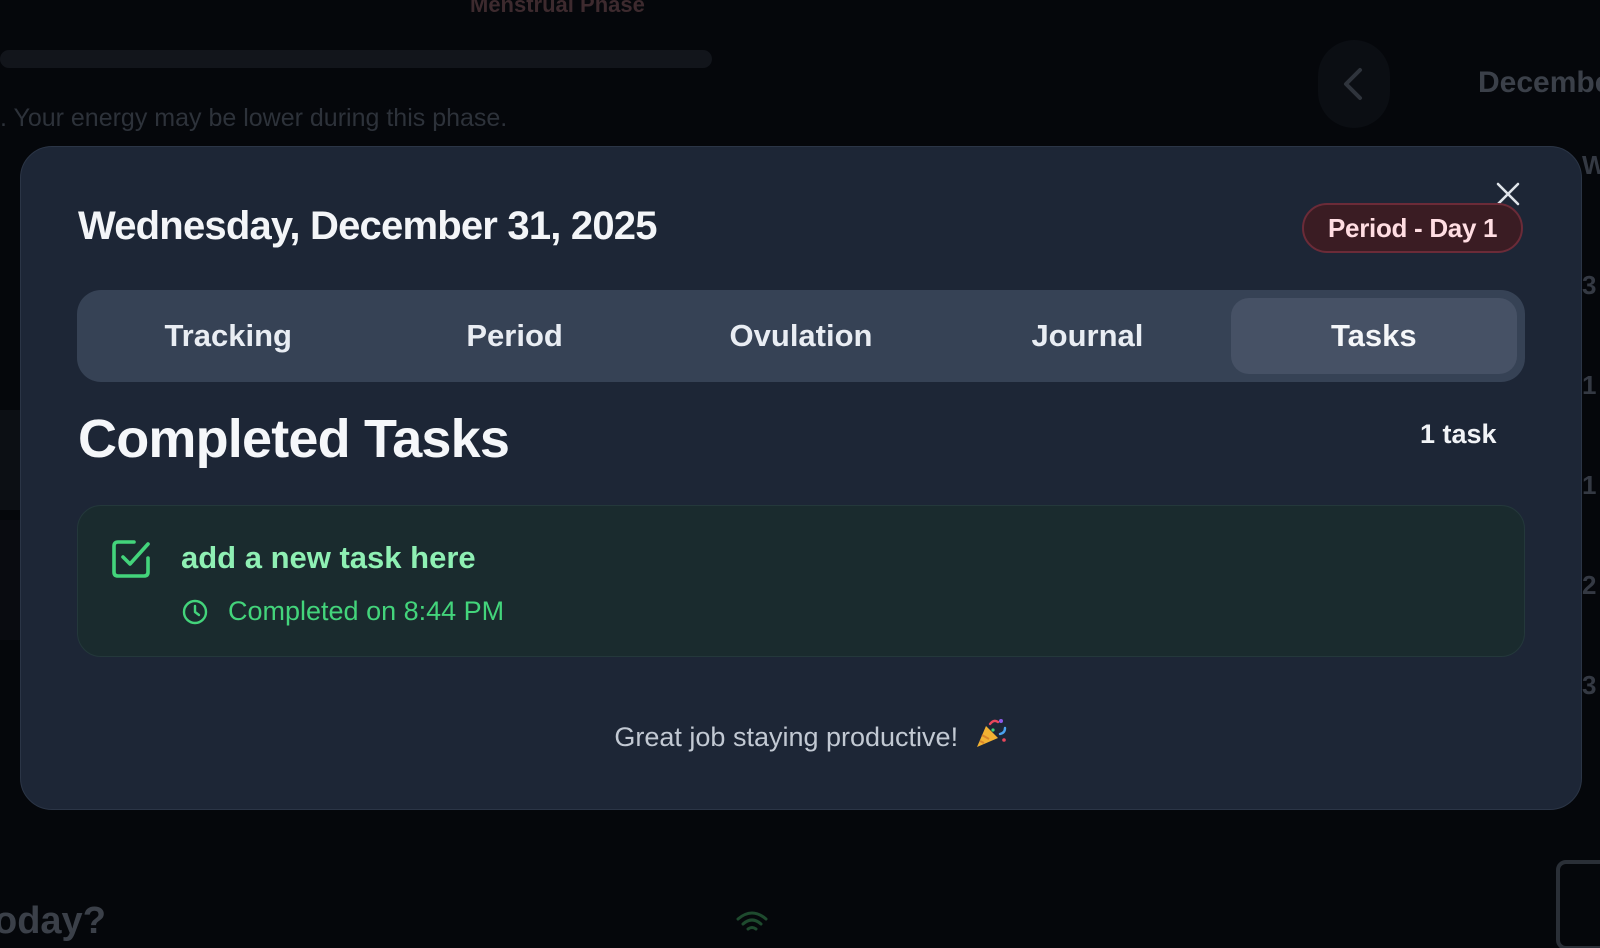 The width and height of the screenshot is (1600, 948). I want to click on modal-tab-bar: Tracking Period Ovulation Journal Tasks, so click(801, 336).